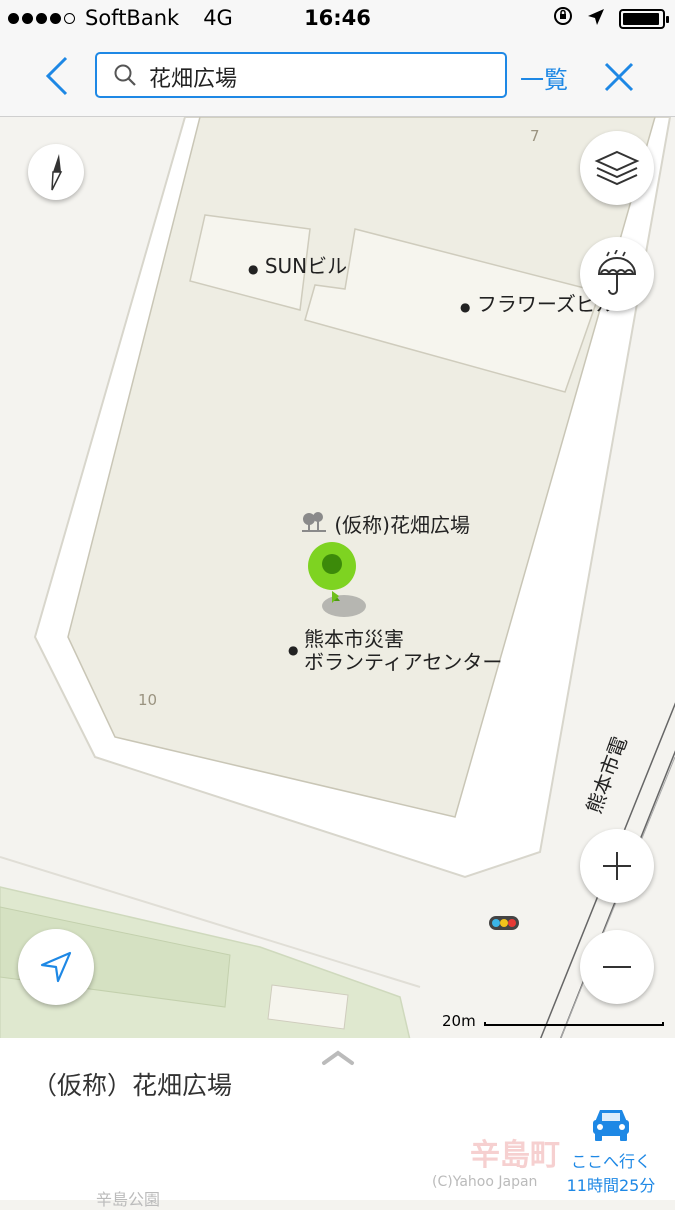  I want to click on zoom-in-button, so click(617, 866).